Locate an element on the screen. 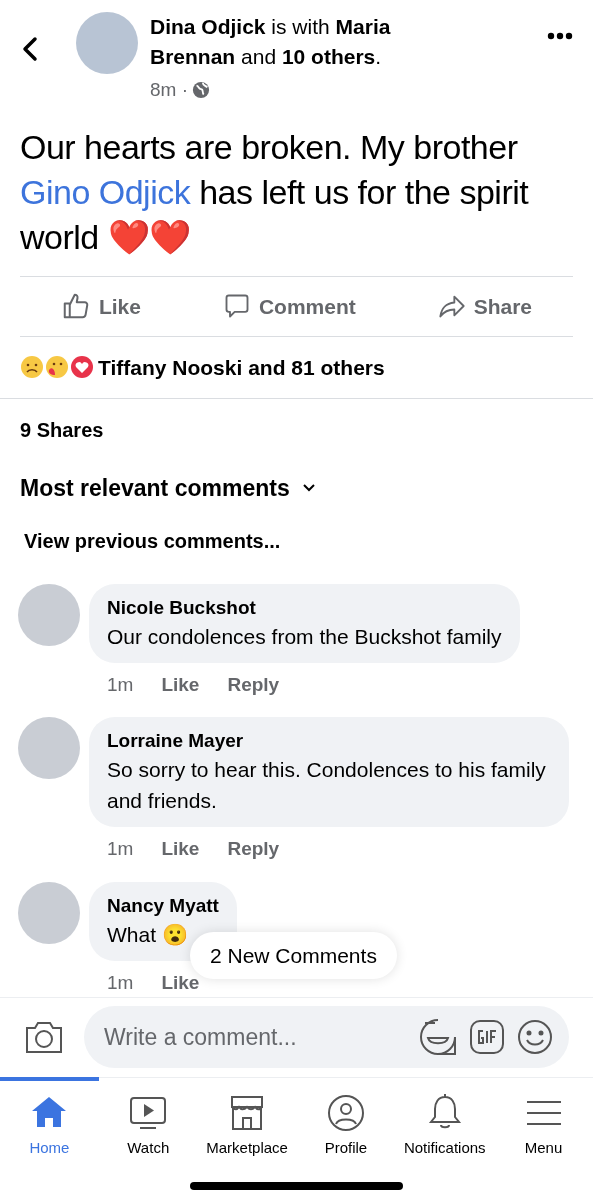  nav-tab: Watch is located at coordinates (148, 1121).